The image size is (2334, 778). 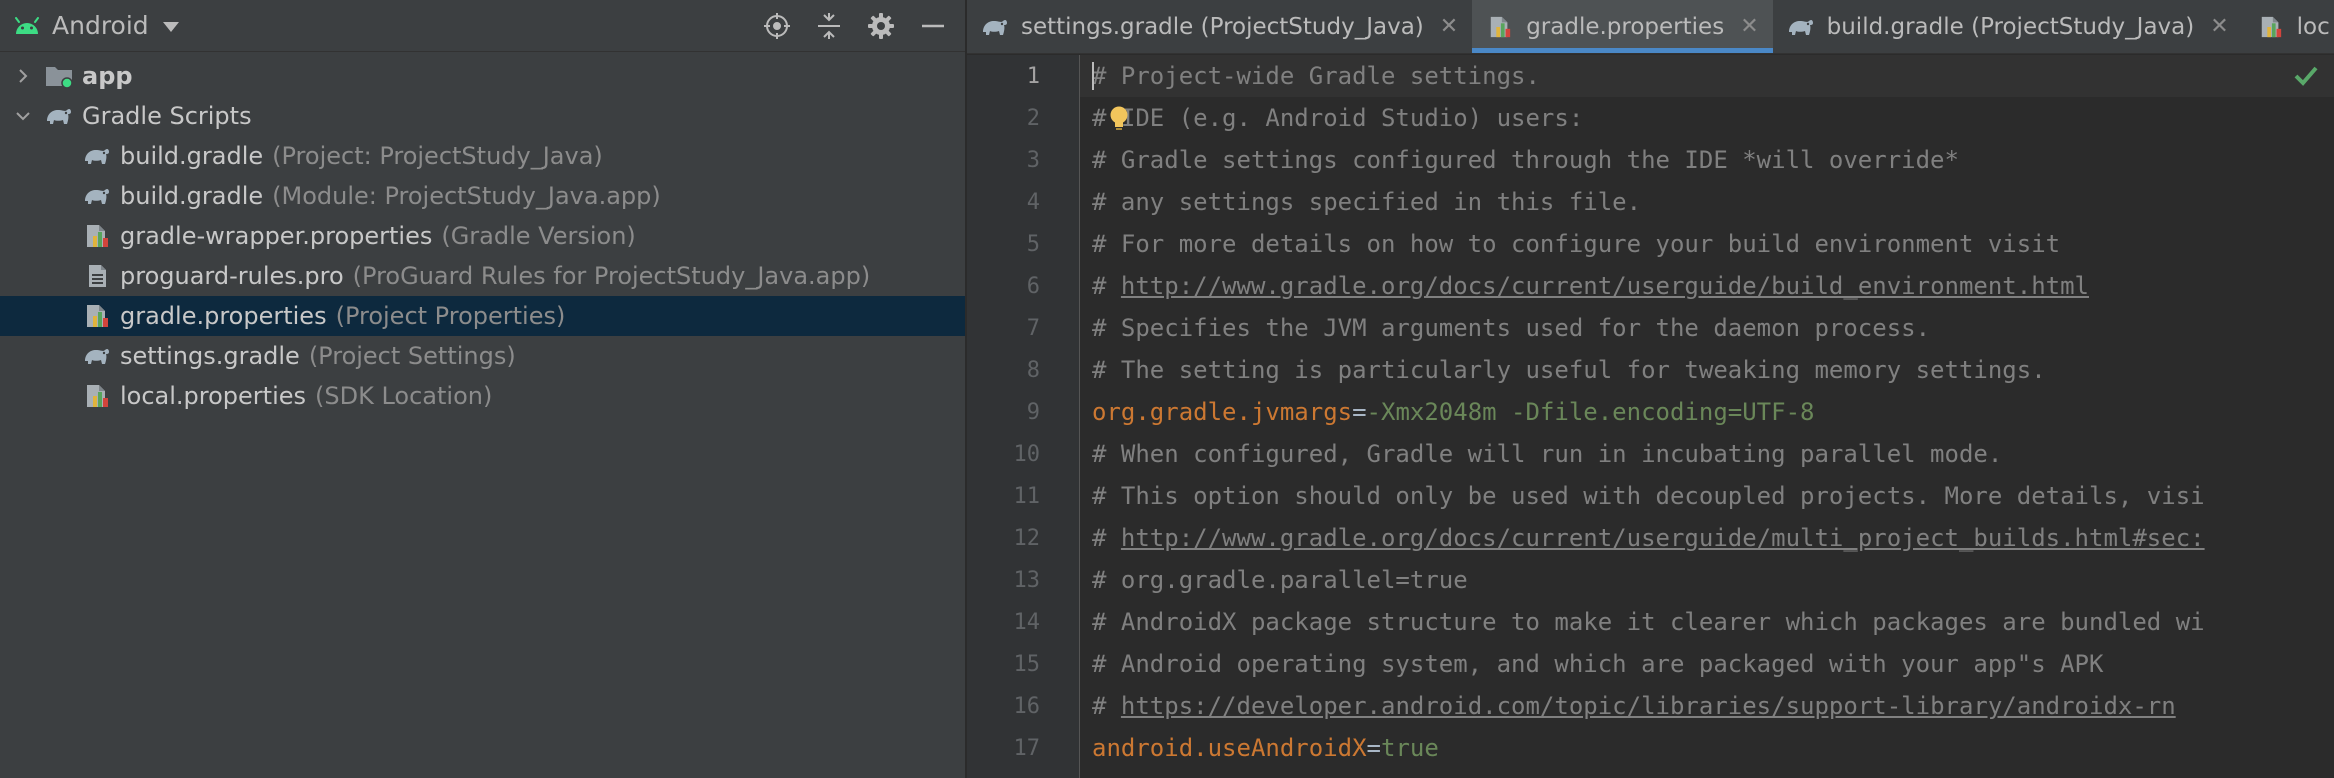 I want to click on tab-label: settings.gradle (ProjectStudy_Java), so click(x=1222, y=26).